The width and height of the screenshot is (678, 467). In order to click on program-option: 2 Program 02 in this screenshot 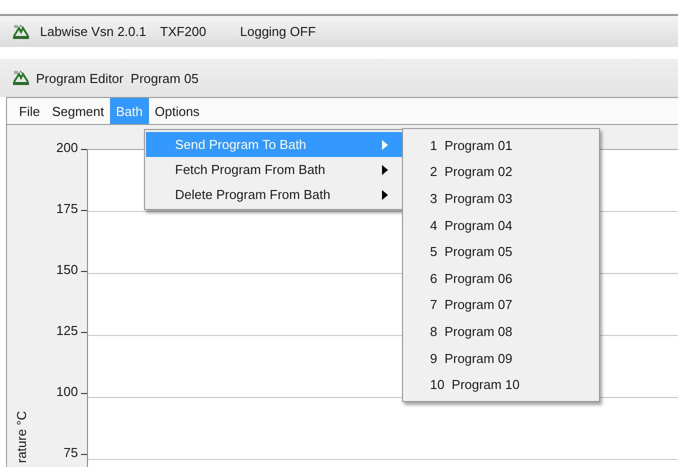, I will do `click(501, 172)`.